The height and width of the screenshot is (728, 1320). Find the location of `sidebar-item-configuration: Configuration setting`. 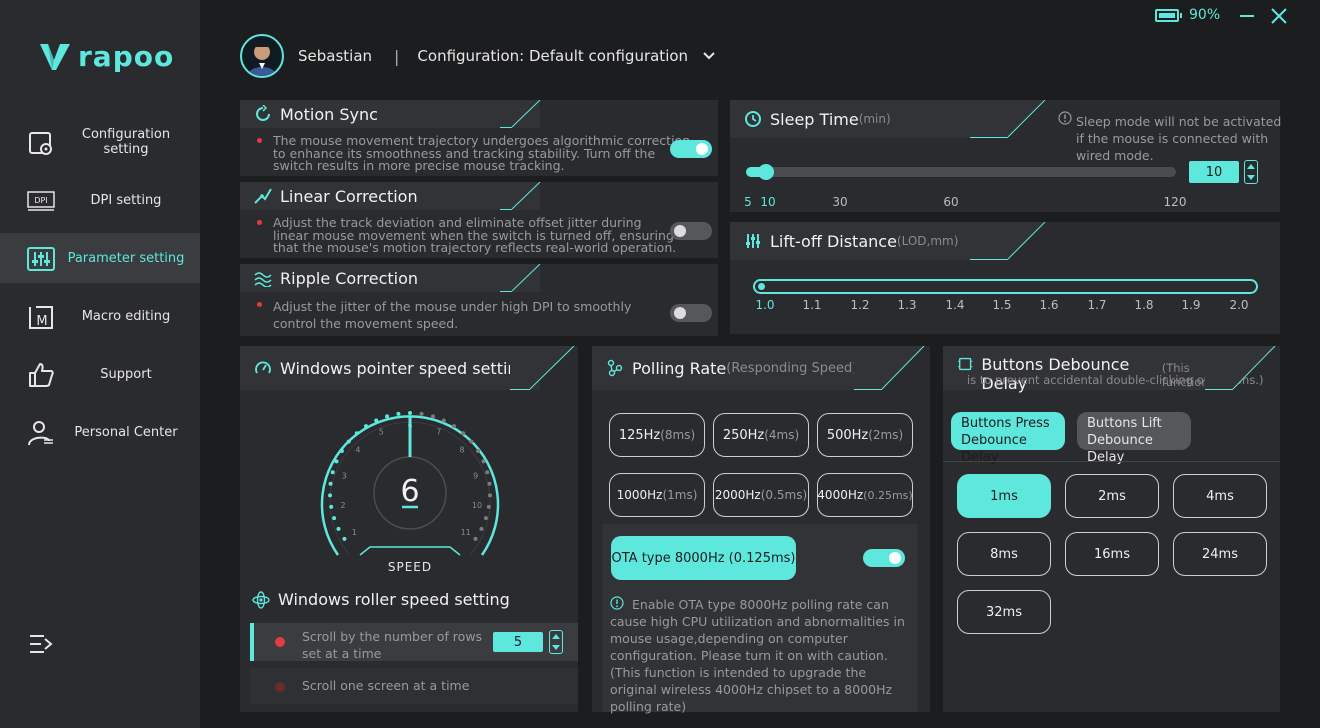

sidebar-item-configuration: Configuration setting is located at coordinates (100, 142).